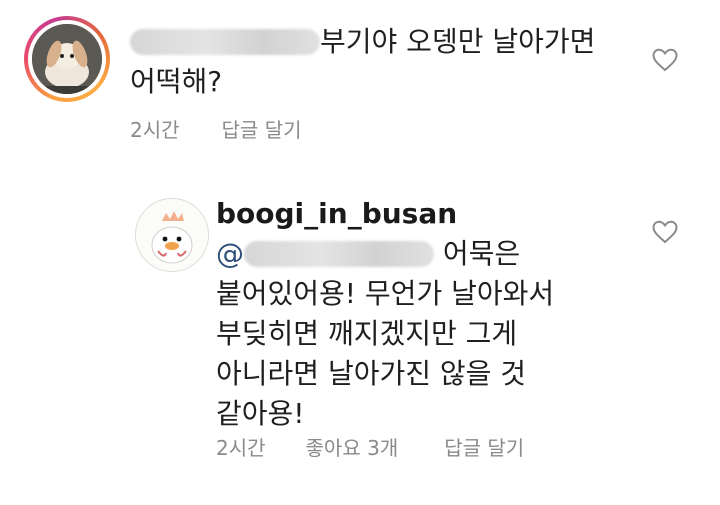 Image resolution: width=720 pixels, height=505 pixels. I want to click on comment-text-line3: 부딪히면 깨지겠지만 그게, so click(367, 333).